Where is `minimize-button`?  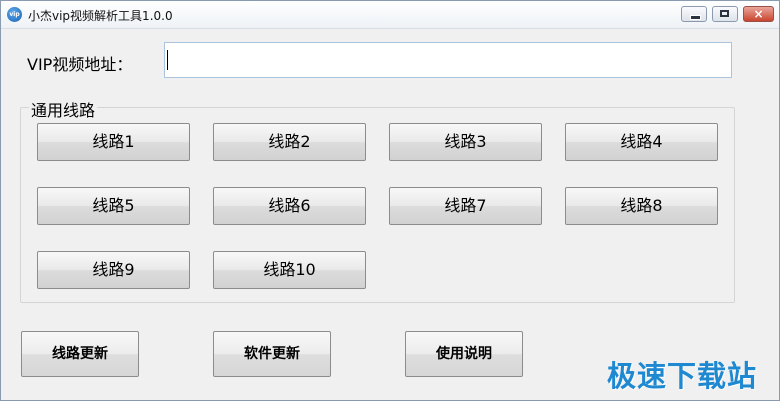 minimize-button is located at coordinates (694, 14).